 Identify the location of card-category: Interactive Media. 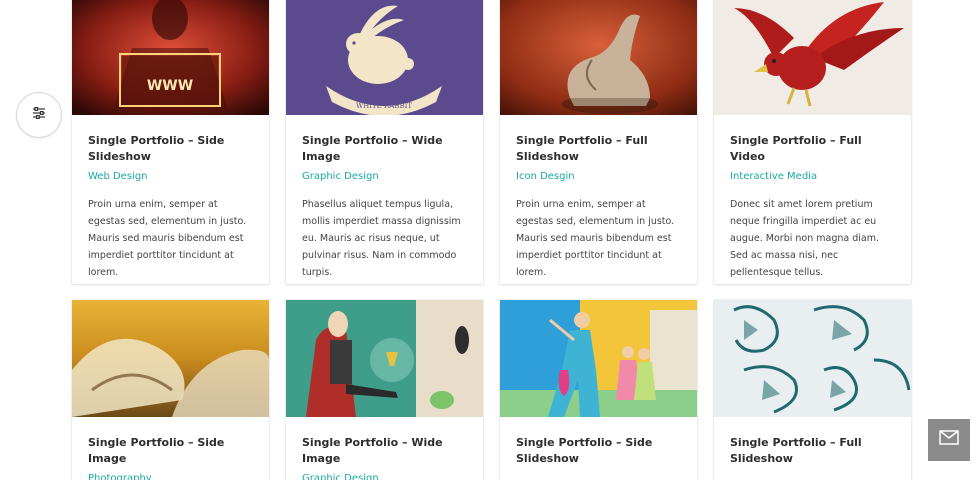
(813, 177).